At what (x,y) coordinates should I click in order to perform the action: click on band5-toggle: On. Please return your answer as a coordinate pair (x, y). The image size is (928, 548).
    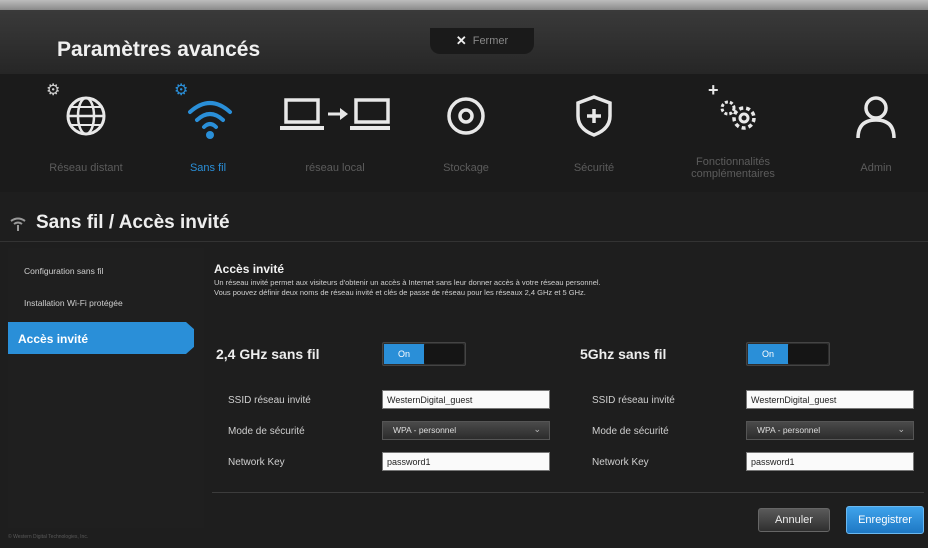
    Looking at the image, I should click on (788, 354).